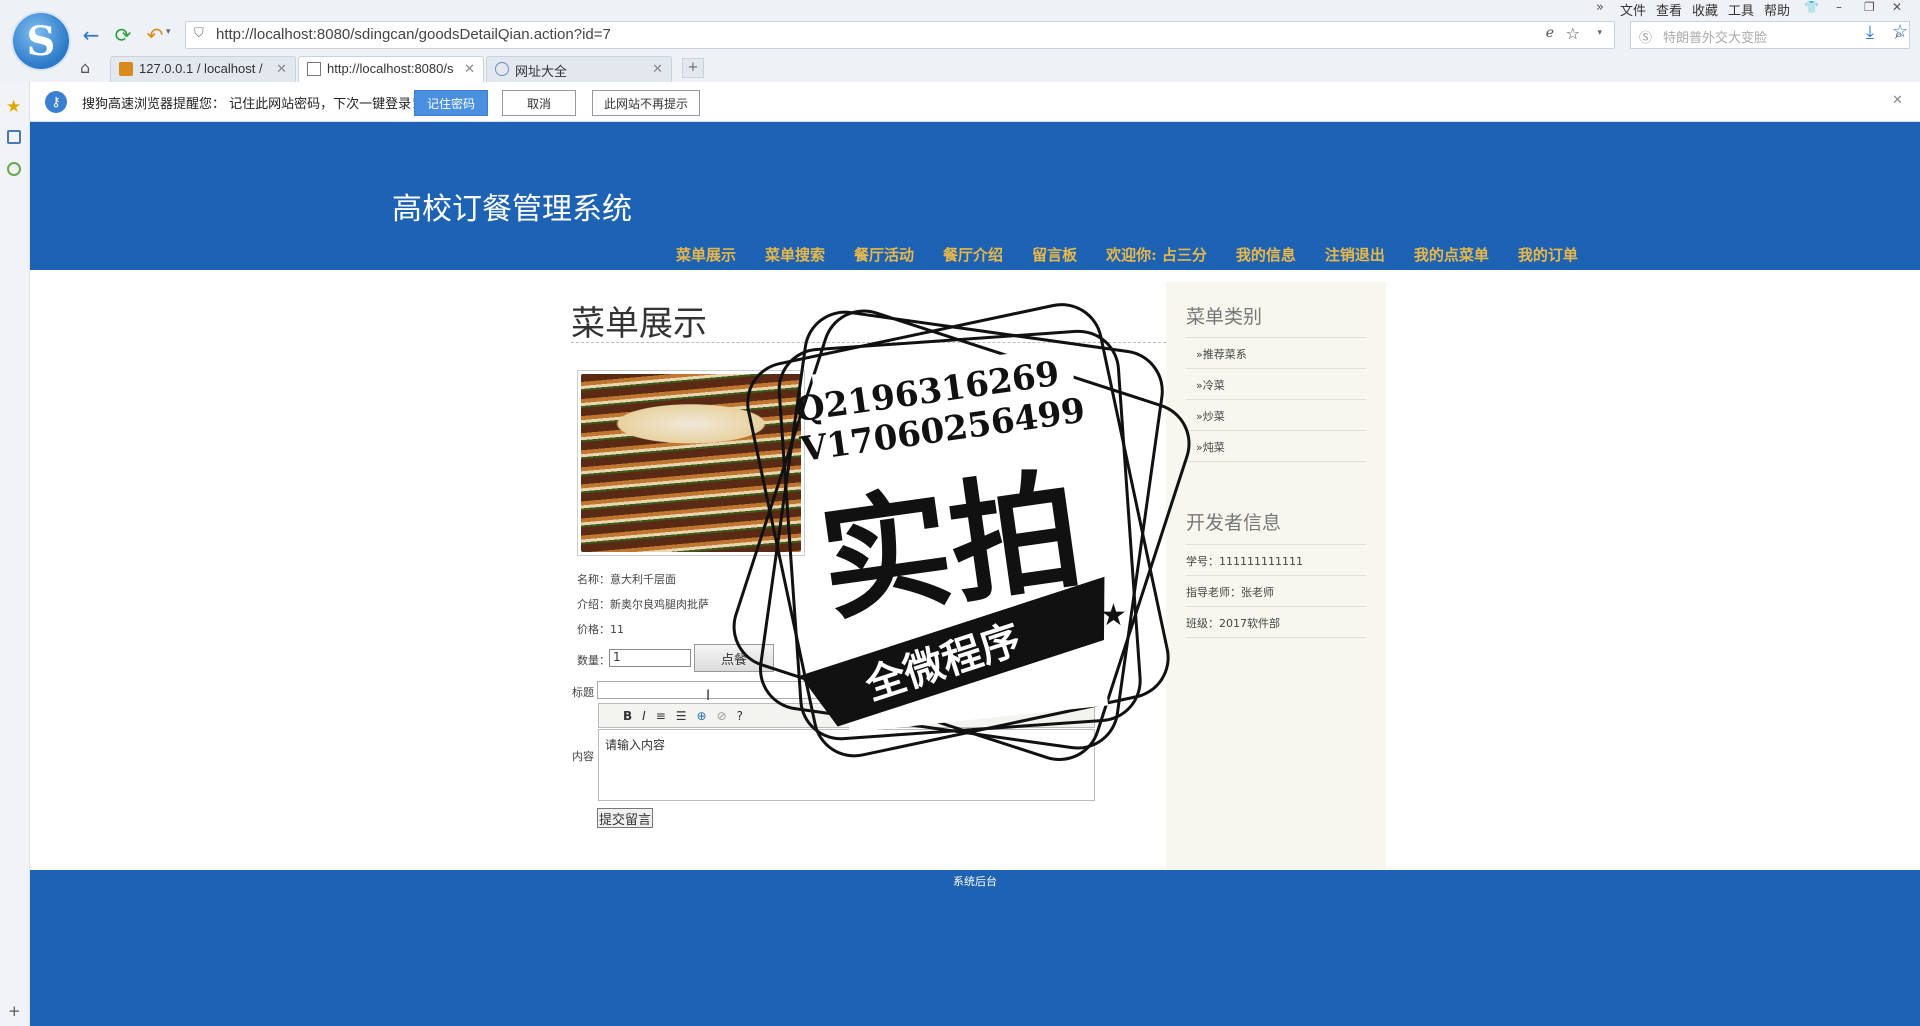 The height and width of the screenshot is (1026, 1920). What do you see at coordinates (681, 716) in the screenshot?
I see `unordered-list-icon: ☰` at bounding box center [681, 716].